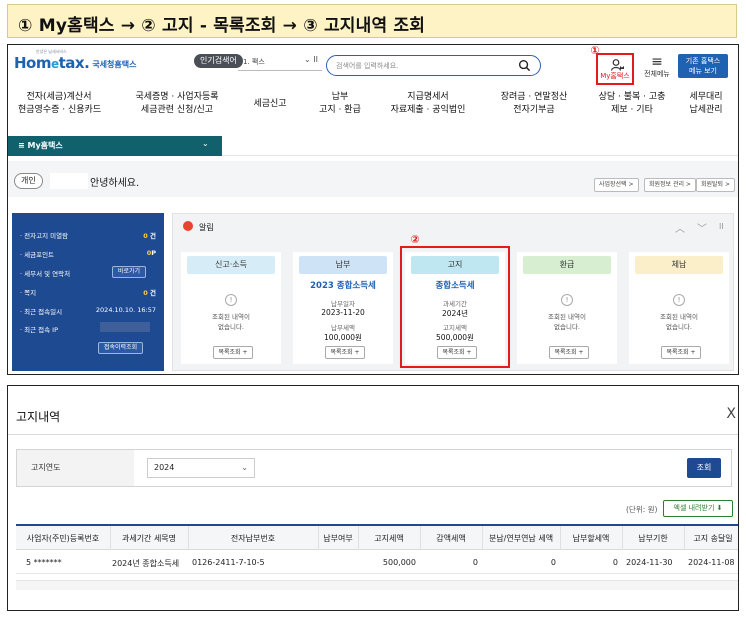 Image resolution: width=746 pixels, height=621 pixels. What do you see at coordinates (39, 330) in the screenshot?
I see `info-last-ip: · 최근 접속 IP` at bounding box center [39, 330].